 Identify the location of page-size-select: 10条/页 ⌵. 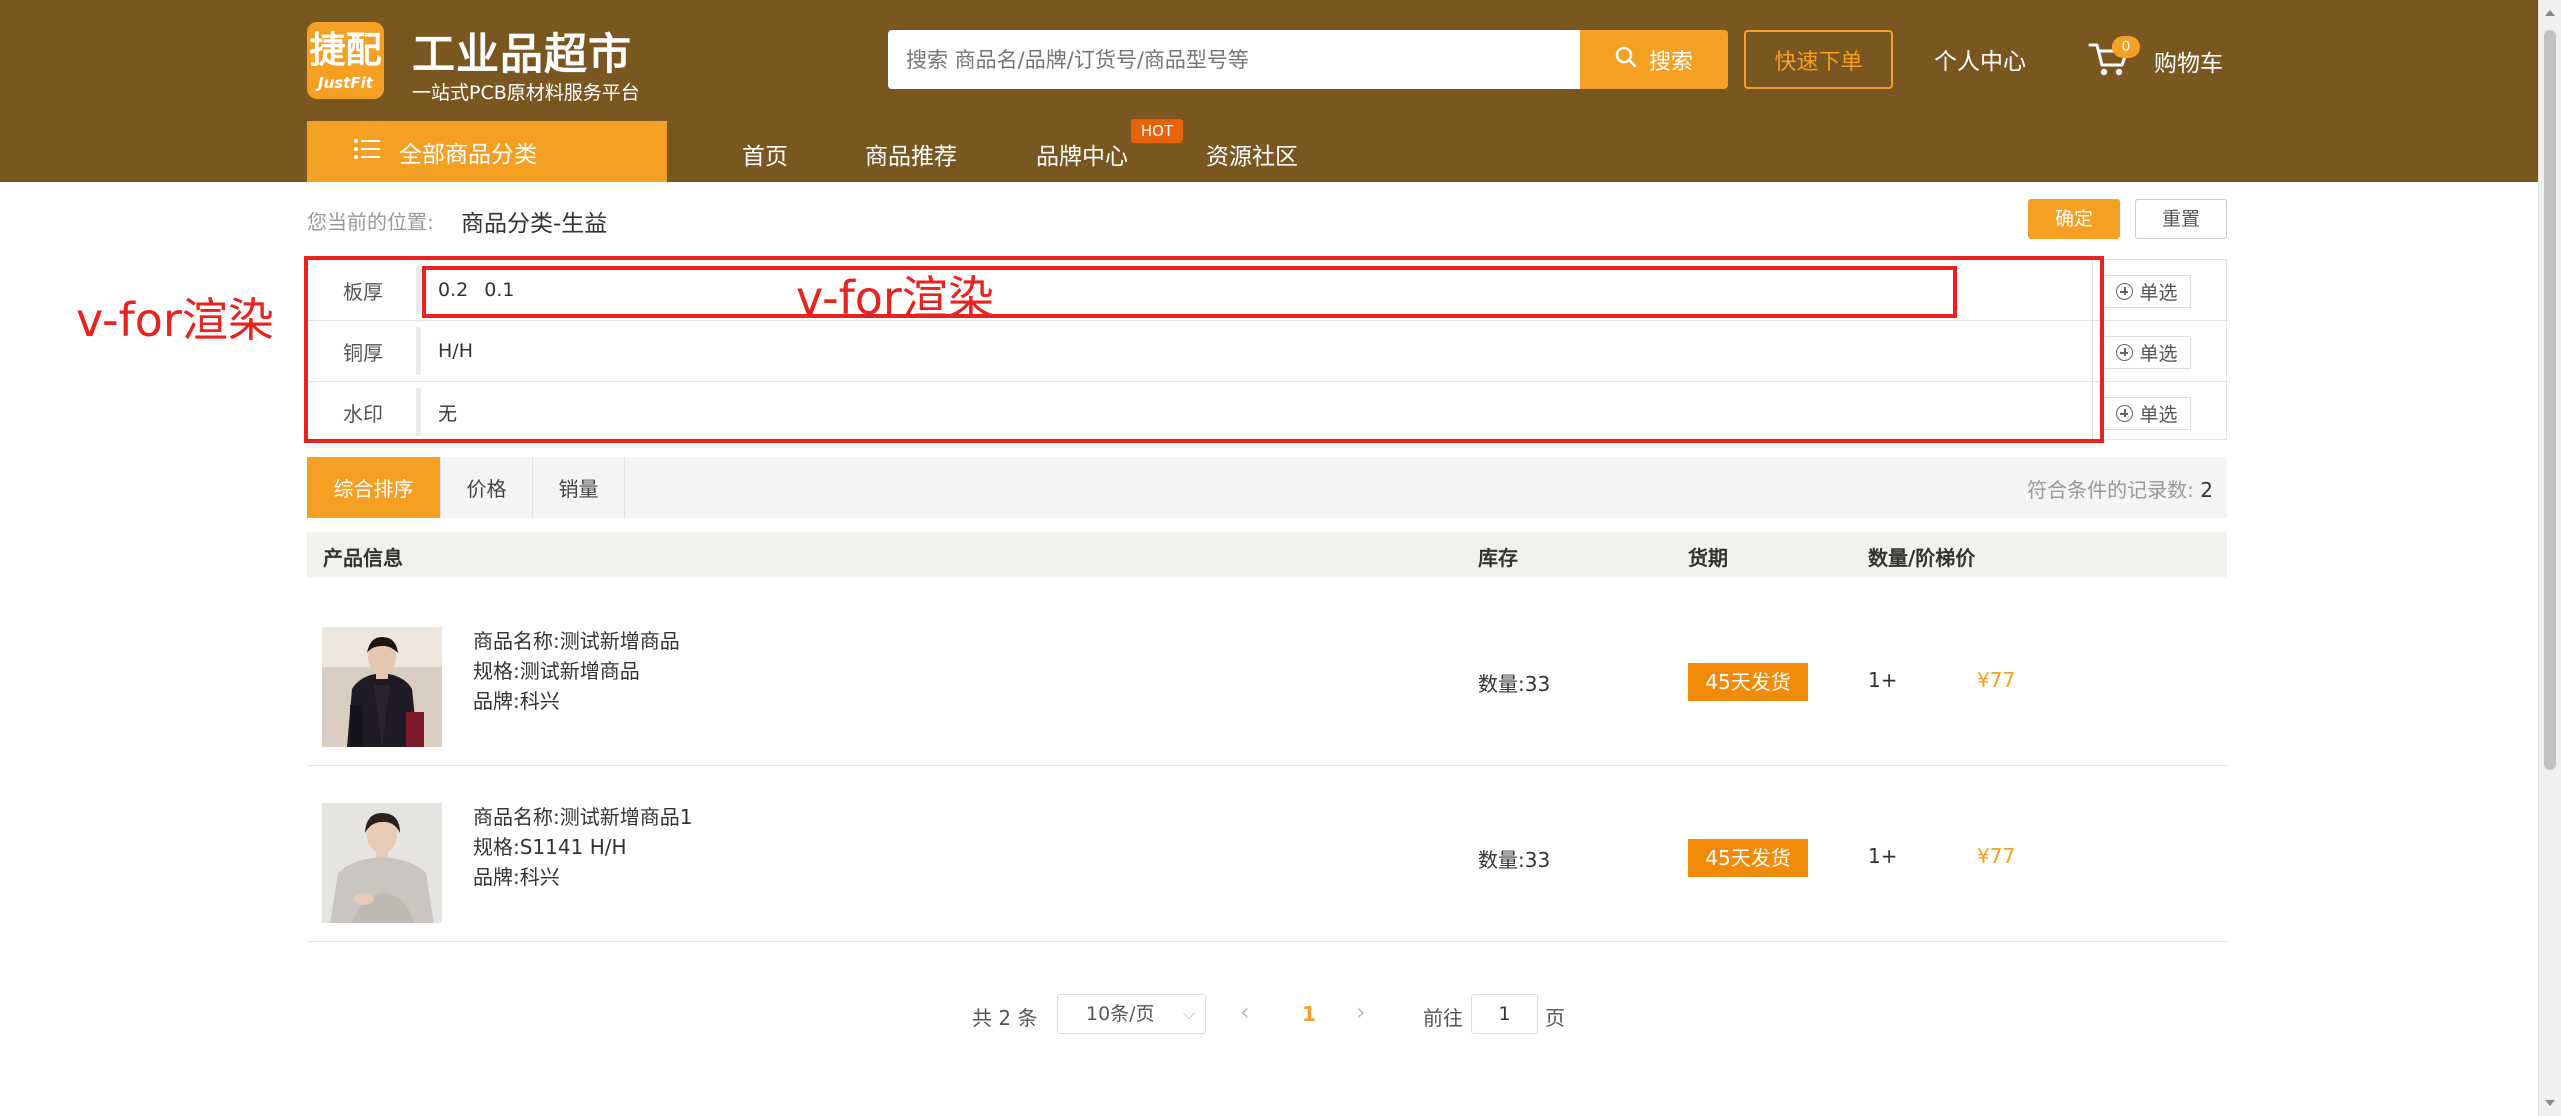
(1131, 1014).